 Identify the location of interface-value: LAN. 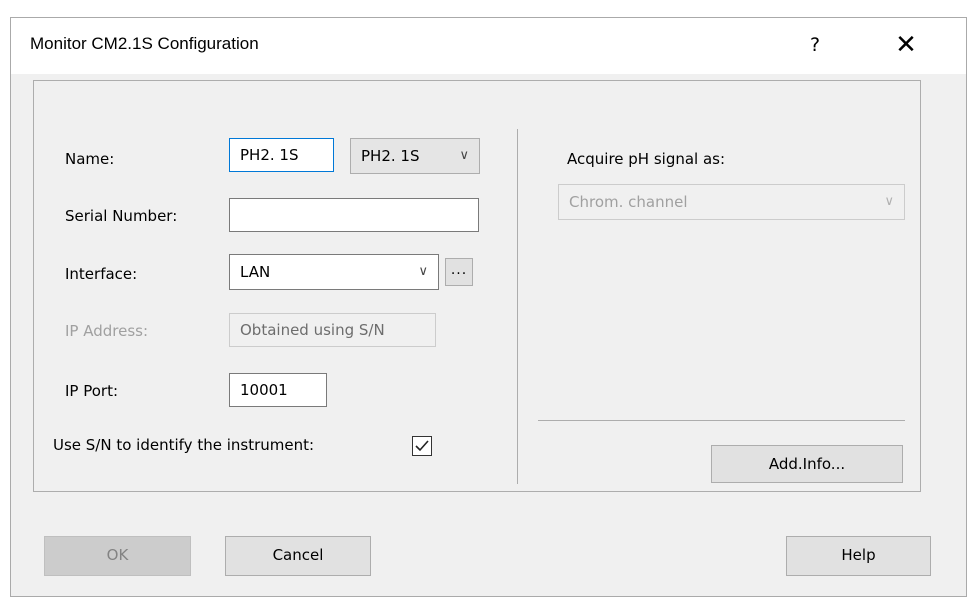
(255, 272).